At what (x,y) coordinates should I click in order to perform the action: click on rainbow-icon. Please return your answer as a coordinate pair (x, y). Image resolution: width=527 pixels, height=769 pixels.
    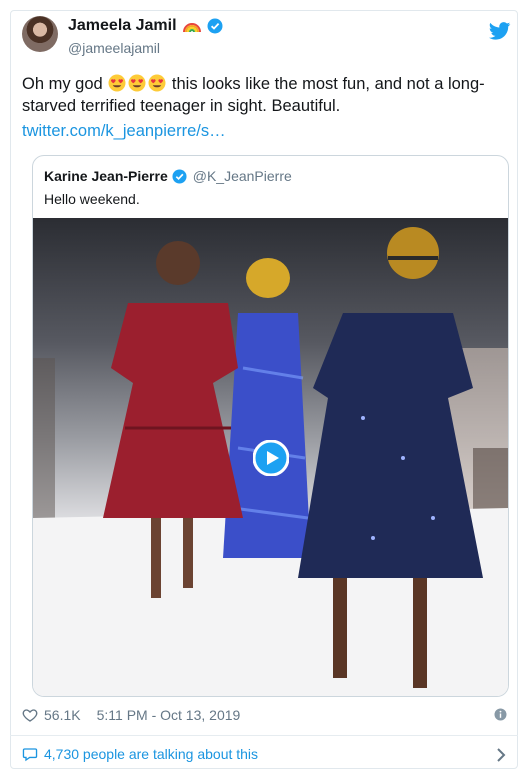
    Looking at the image, I should click on (191, 28).